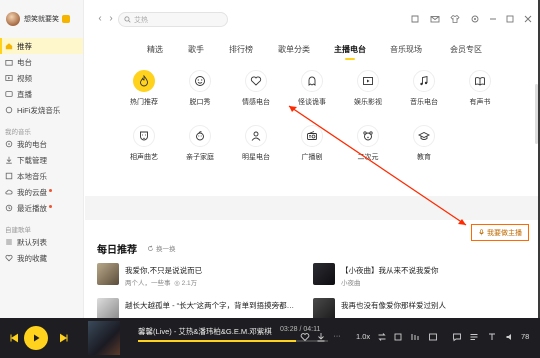 The width and height of the screenshot is (540, 358). What do you see at coordinates (368, 157) in the screenshot?
I see `category-label: 二次元` at bounding box center [368, 157].